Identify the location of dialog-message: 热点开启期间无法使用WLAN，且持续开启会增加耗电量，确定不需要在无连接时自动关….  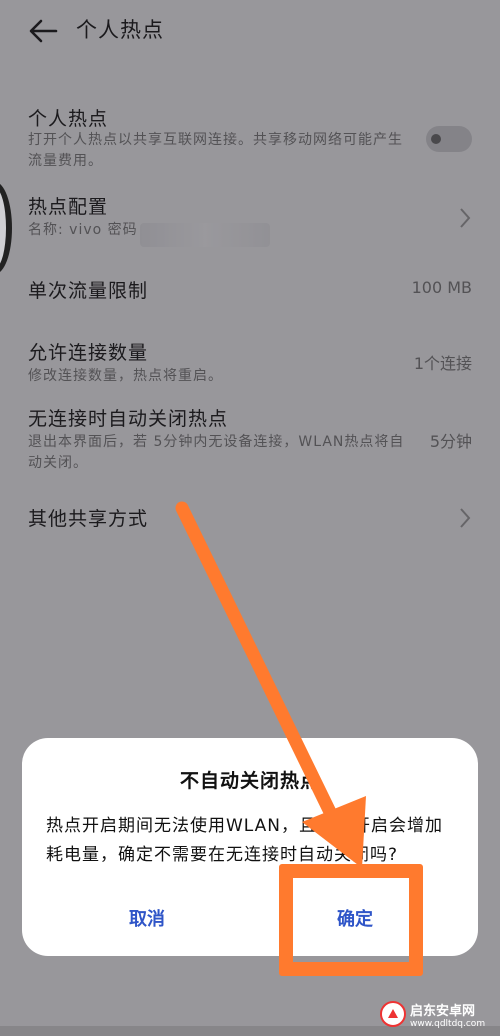
(245, 840).